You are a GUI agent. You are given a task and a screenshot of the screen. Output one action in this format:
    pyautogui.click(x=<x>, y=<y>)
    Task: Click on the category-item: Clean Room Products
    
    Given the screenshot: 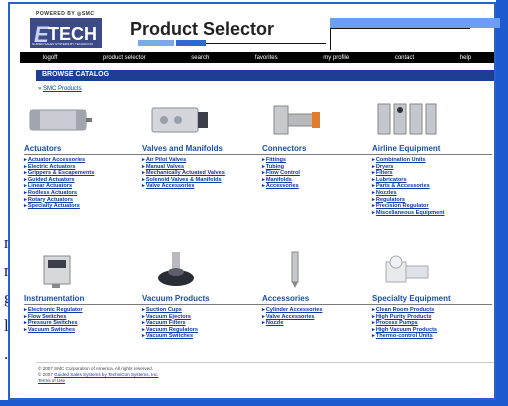 What is the action you would take?
    pyautogui.click(x=432, y=310)
    